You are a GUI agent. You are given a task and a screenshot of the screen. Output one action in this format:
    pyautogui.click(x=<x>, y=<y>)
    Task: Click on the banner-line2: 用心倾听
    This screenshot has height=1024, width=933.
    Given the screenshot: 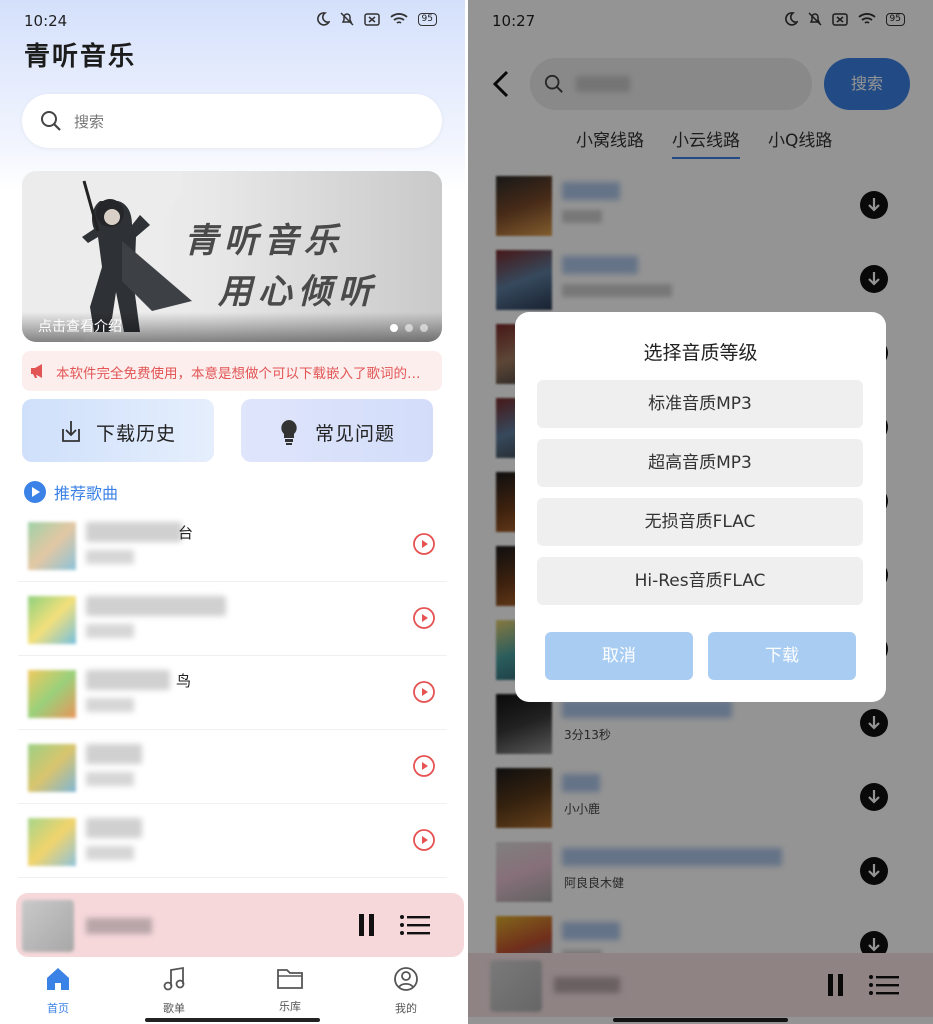 What is the action you would take?
    pyautogui.click(x=298, y=292)
    